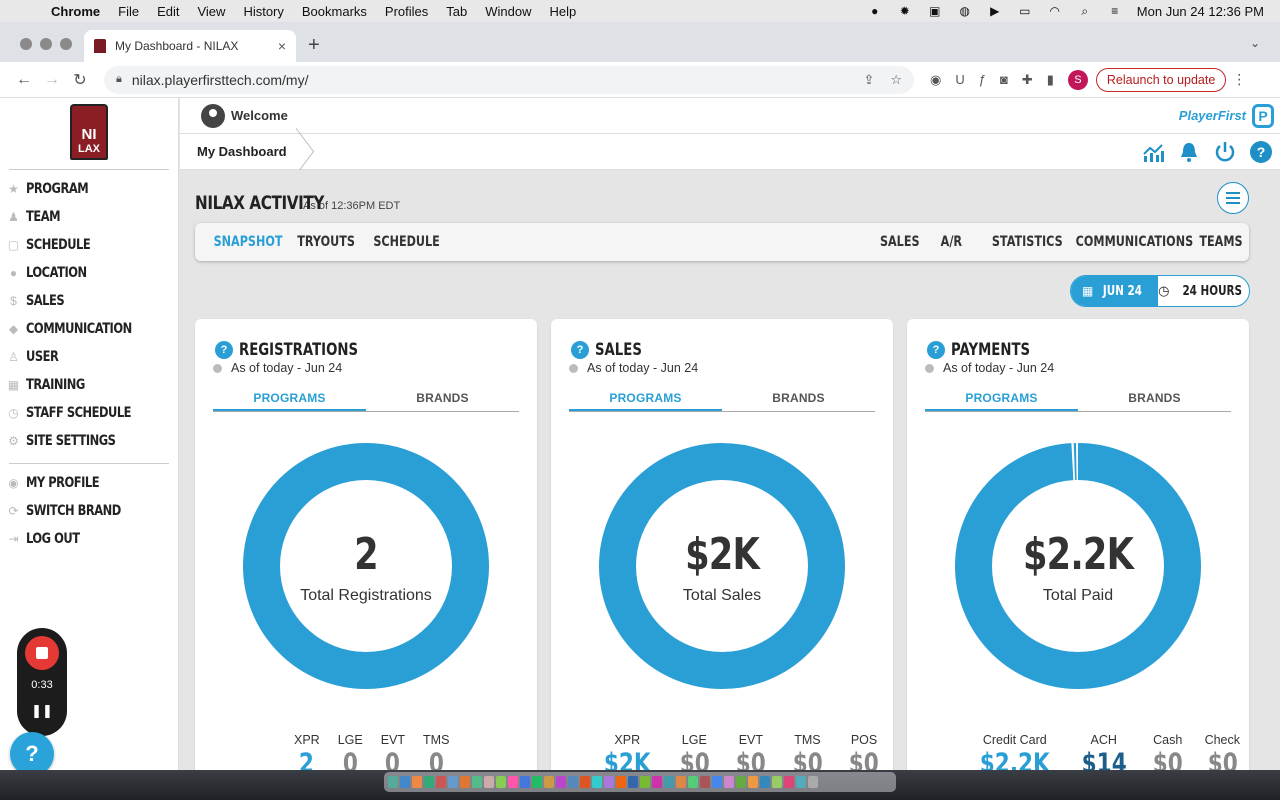 The image size is (1280, 800). Describe the element at coordinates (128, 11) in the screenshot. I see `menu-file: File` at that location.